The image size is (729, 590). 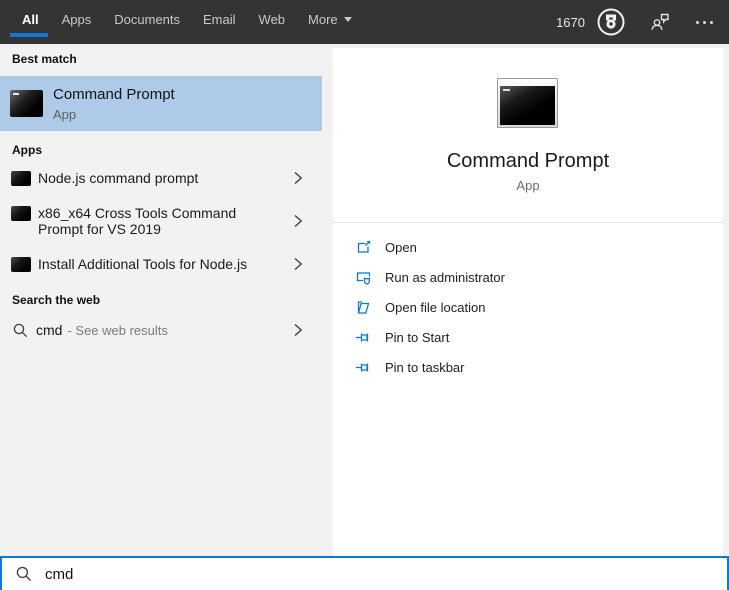 I want to click on preview-title: Command Prompt, so click(x=528, y=161).